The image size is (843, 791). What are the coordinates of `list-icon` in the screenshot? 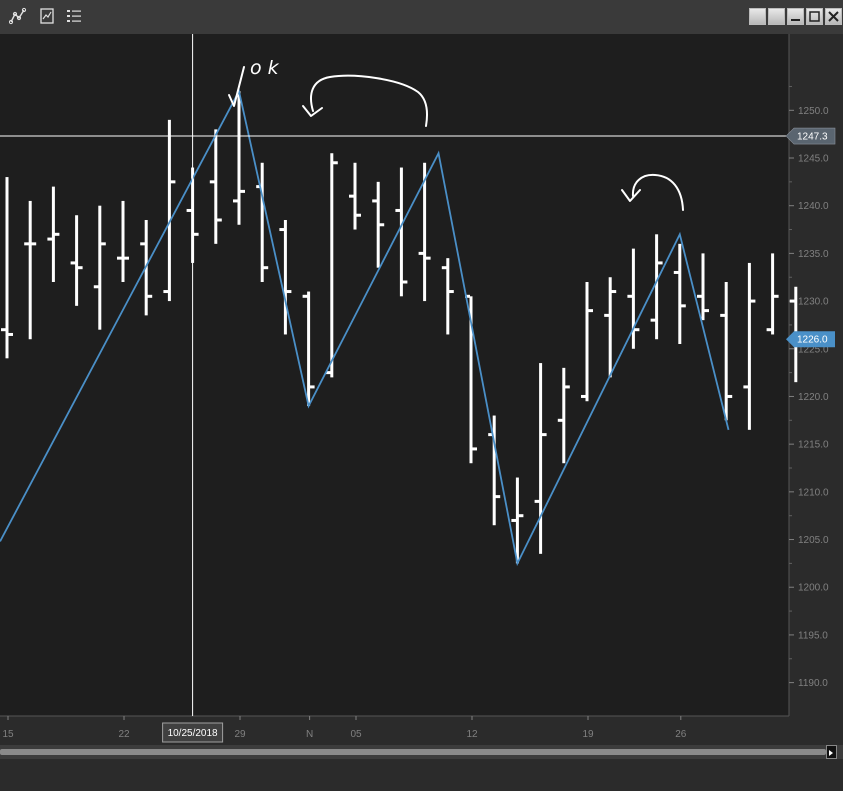 It's located at (74, 16).